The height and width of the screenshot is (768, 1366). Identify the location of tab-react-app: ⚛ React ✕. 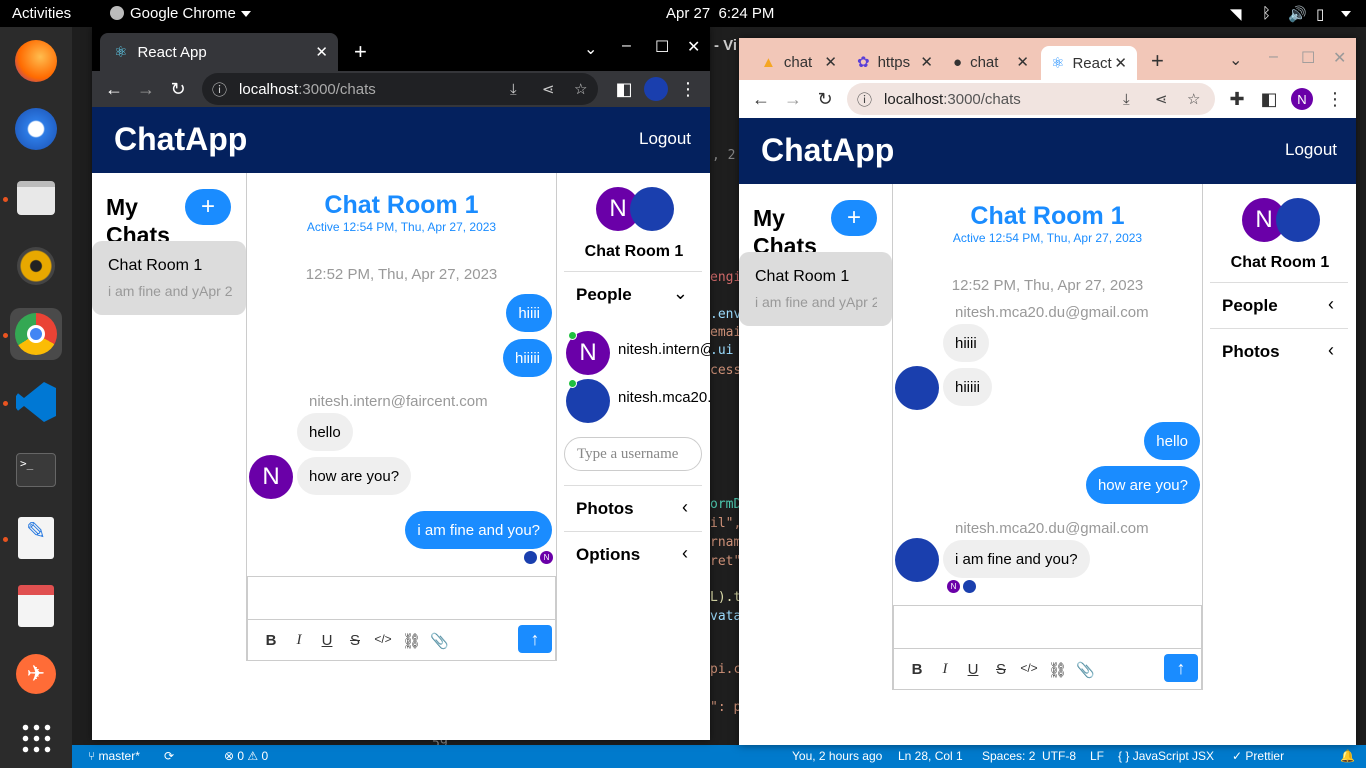
(1089, 63).